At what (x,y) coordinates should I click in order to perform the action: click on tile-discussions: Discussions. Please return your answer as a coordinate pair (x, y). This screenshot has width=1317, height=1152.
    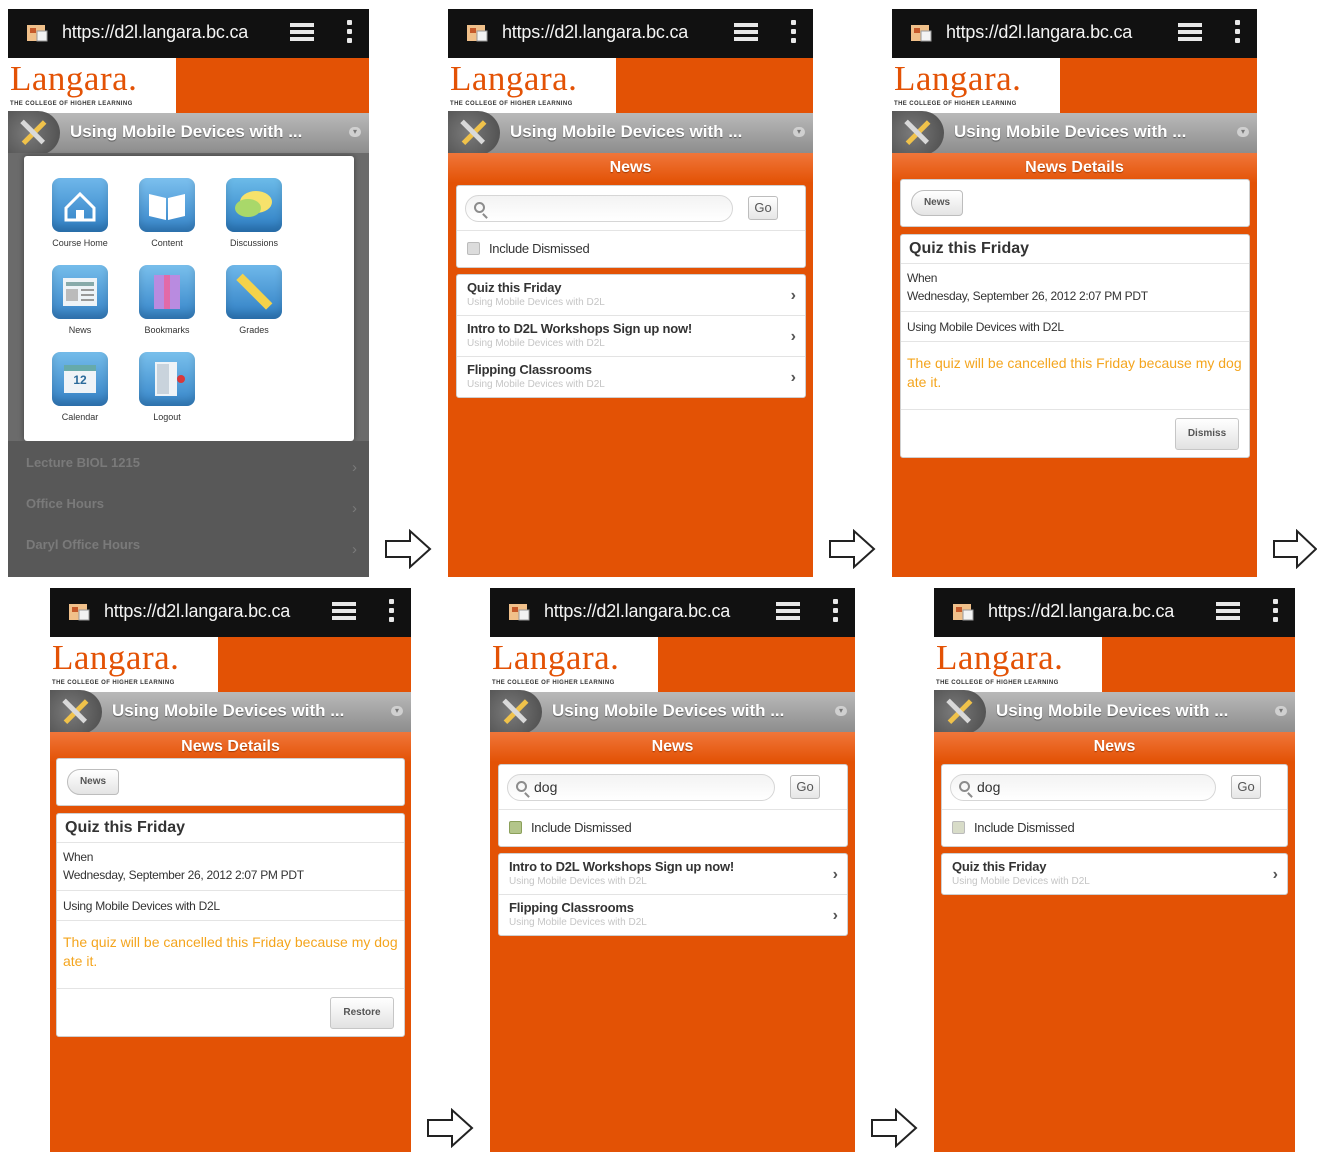
    Looking at the image, I should click on (254, 213).